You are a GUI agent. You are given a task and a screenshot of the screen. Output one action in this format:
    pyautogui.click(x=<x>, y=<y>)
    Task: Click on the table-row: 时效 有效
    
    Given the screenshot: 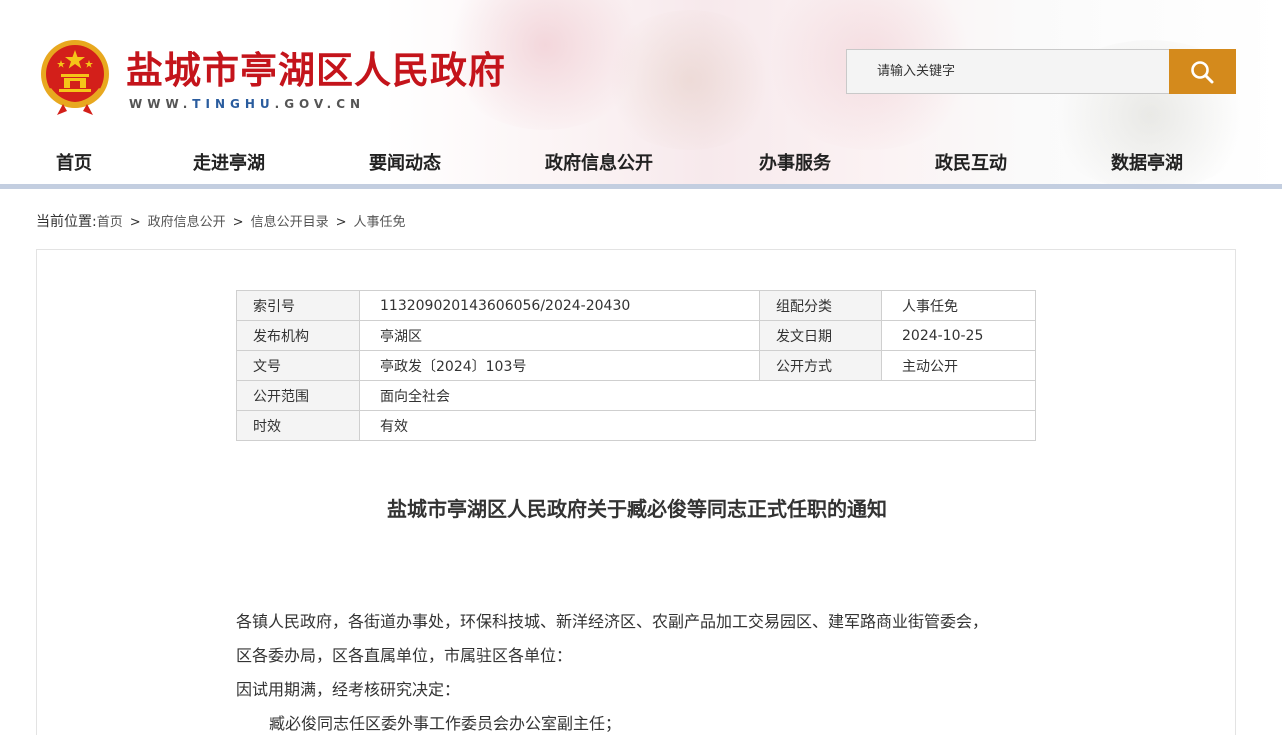 What is the action you would take?
    pyautogui.click(x=636, y=425)
    